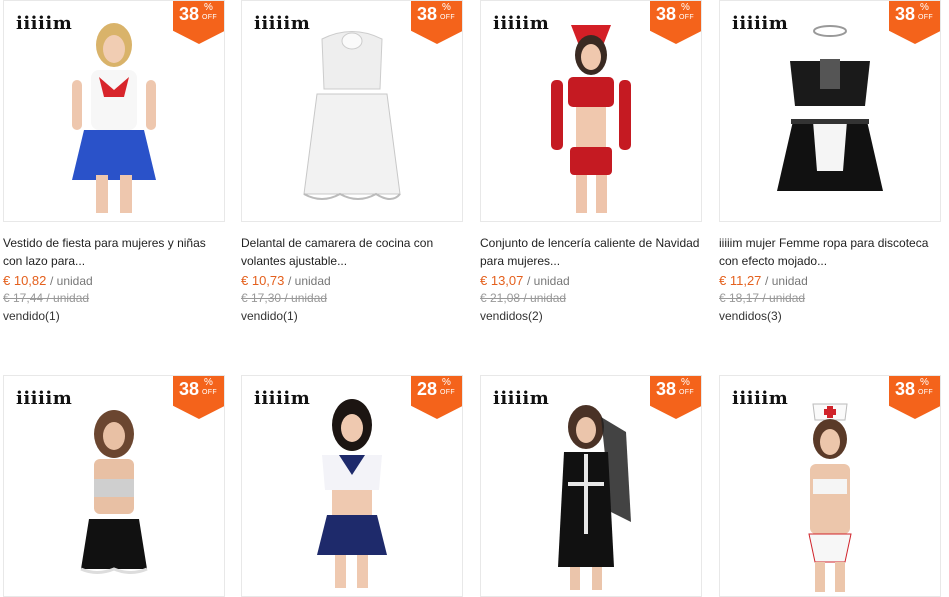 The height and width of the screenshot is (597, 949). Describe the element at coordinates (352, 281) in the screenshot. I see `product-price: € 10,73 / unidad` at that location.